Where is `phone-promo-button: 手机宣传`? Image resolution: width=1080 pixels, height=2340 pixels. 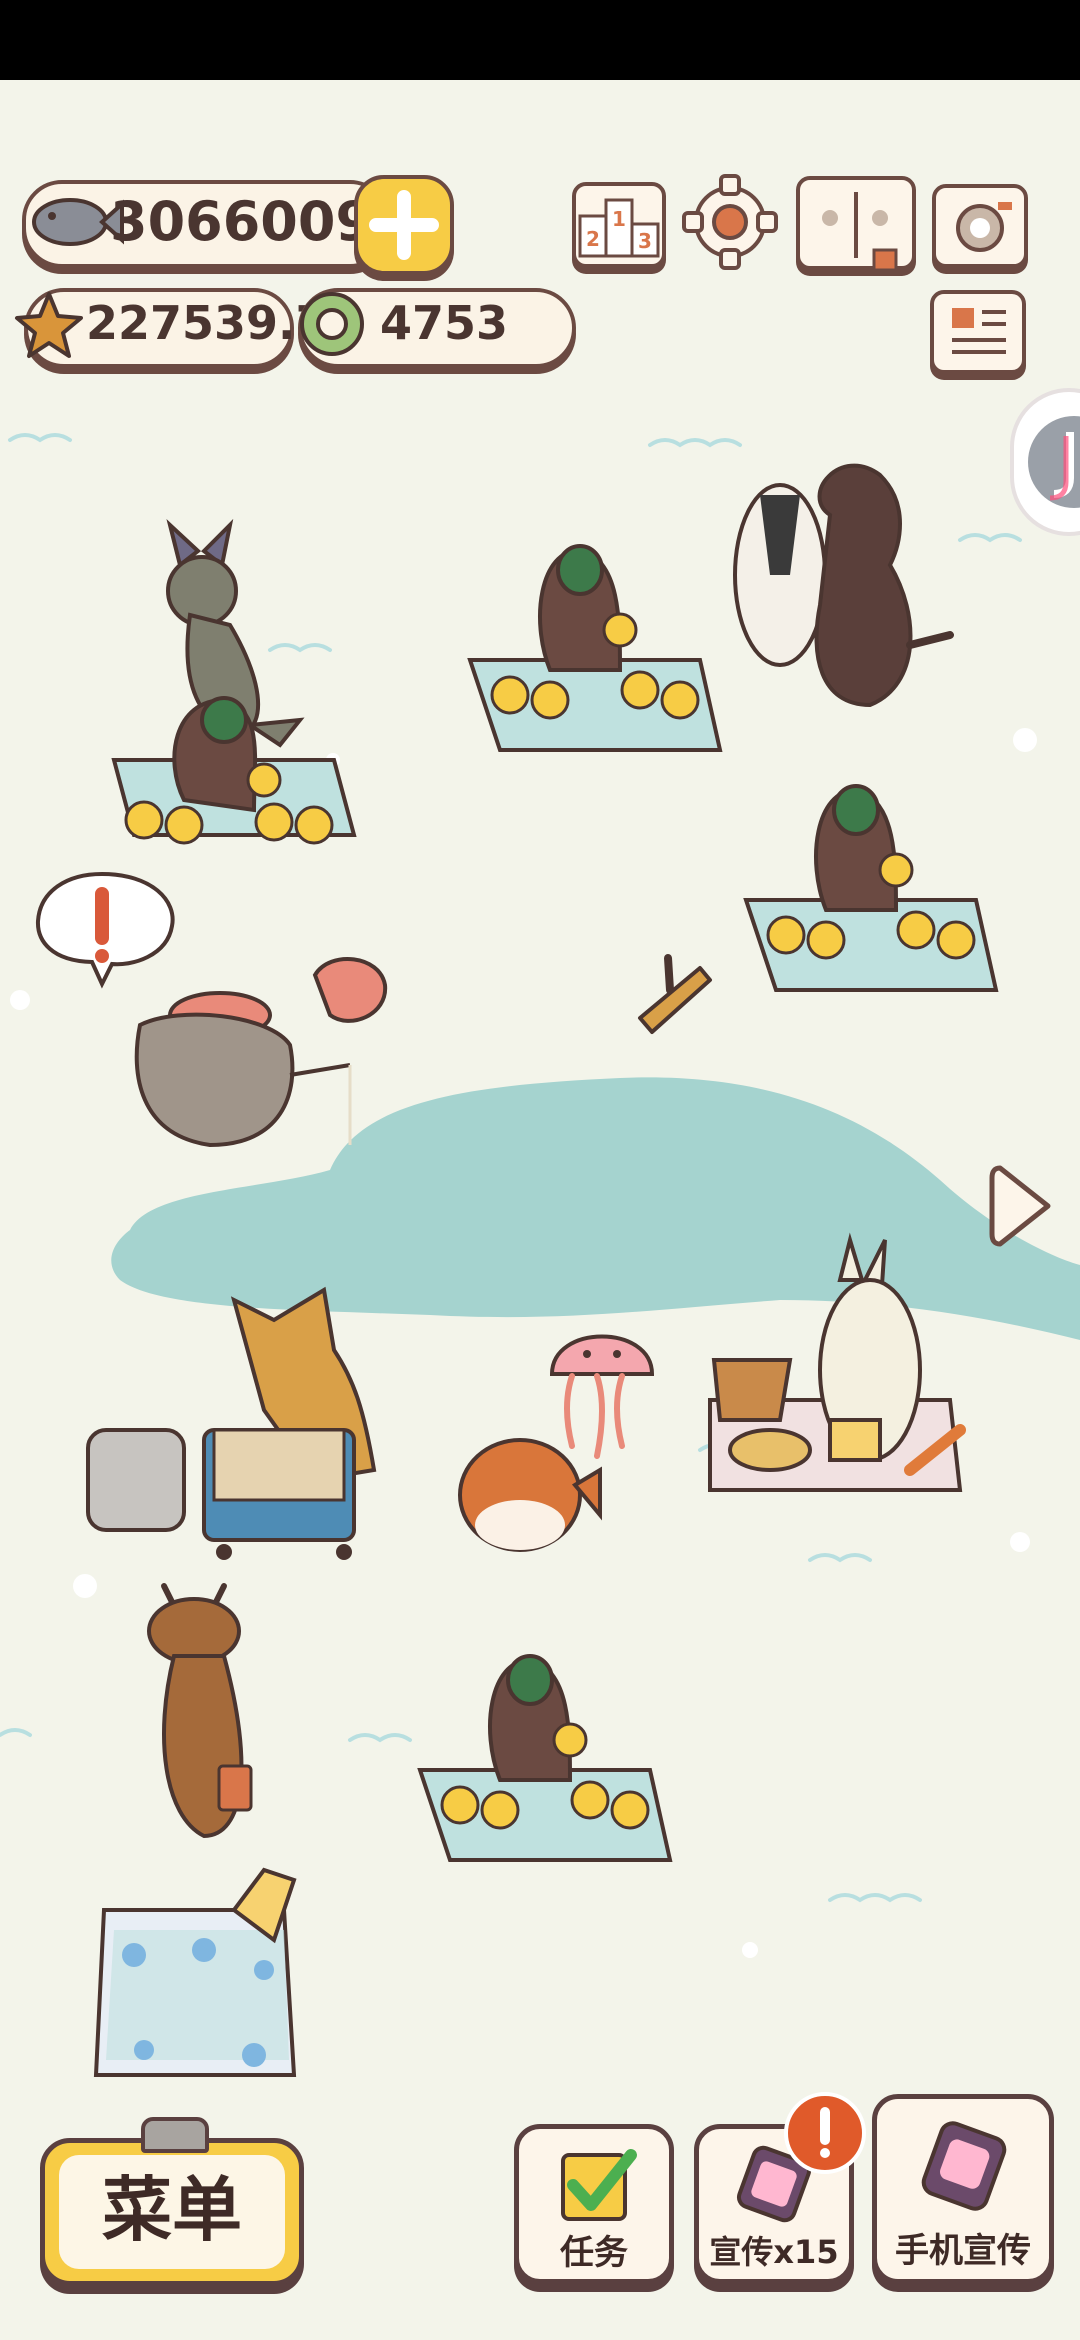
phone-promo-button: 手机宣传 is located at coordinates (963, 2189).